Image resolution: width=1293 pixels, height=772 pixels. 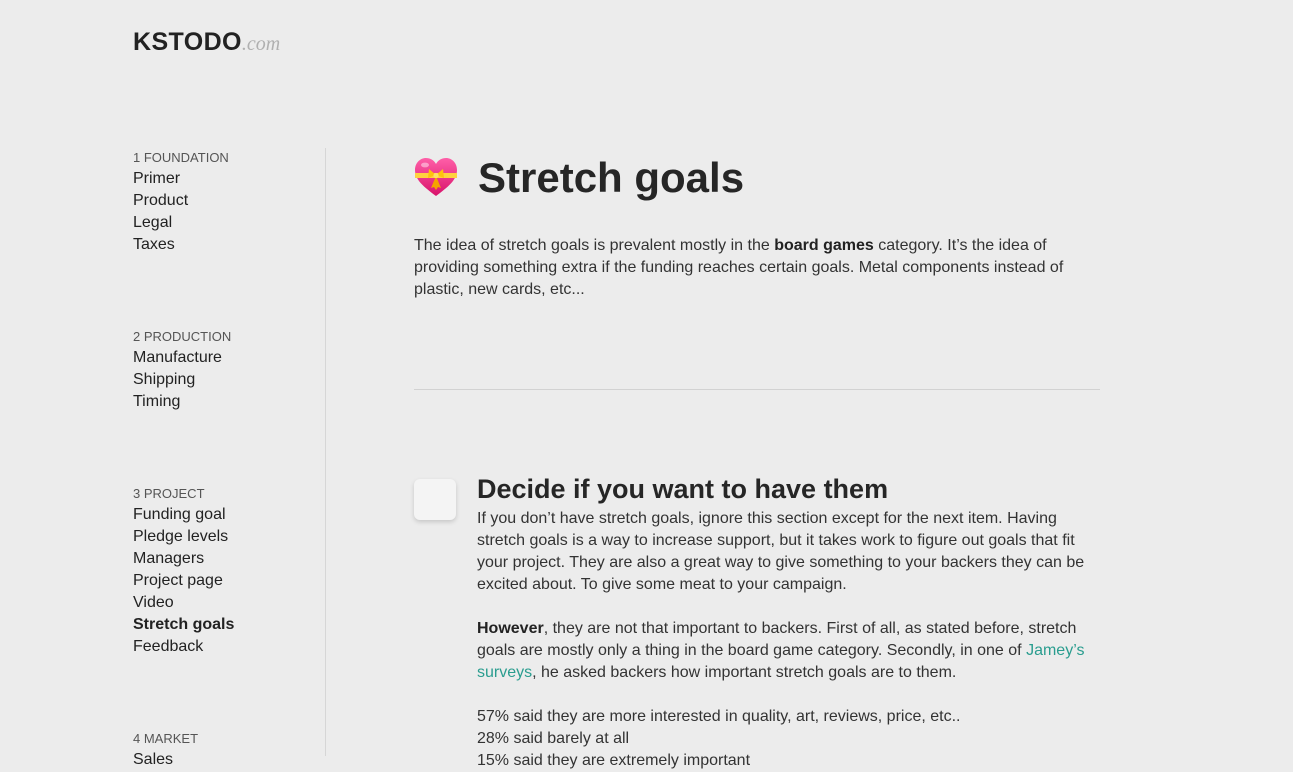 I want to click on task-checkbox, so click(x=435, y=499).